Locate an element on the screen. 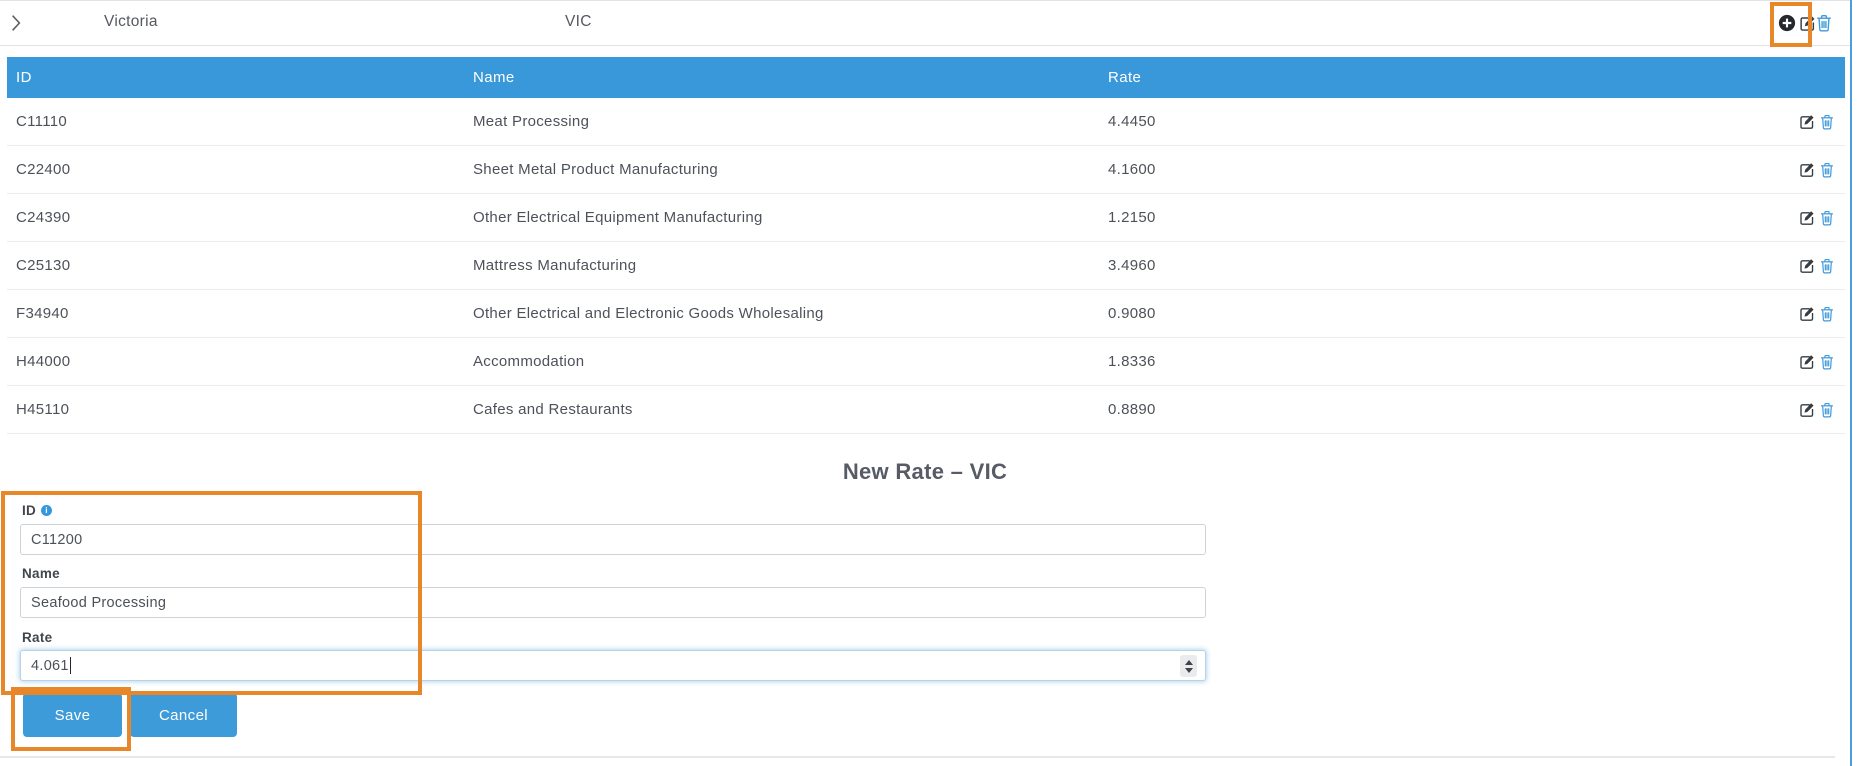 The width and height of the screenshot is (1862, 766). delete-state-button is located at coordinates (1826, 23).